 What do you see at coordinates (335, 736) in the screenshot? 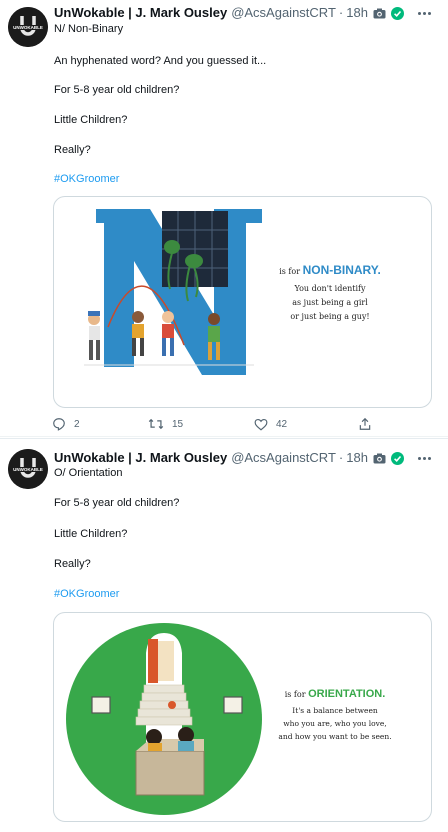
I see `caption-line: and how you want to be seen.` at bounding box center [335, 736].